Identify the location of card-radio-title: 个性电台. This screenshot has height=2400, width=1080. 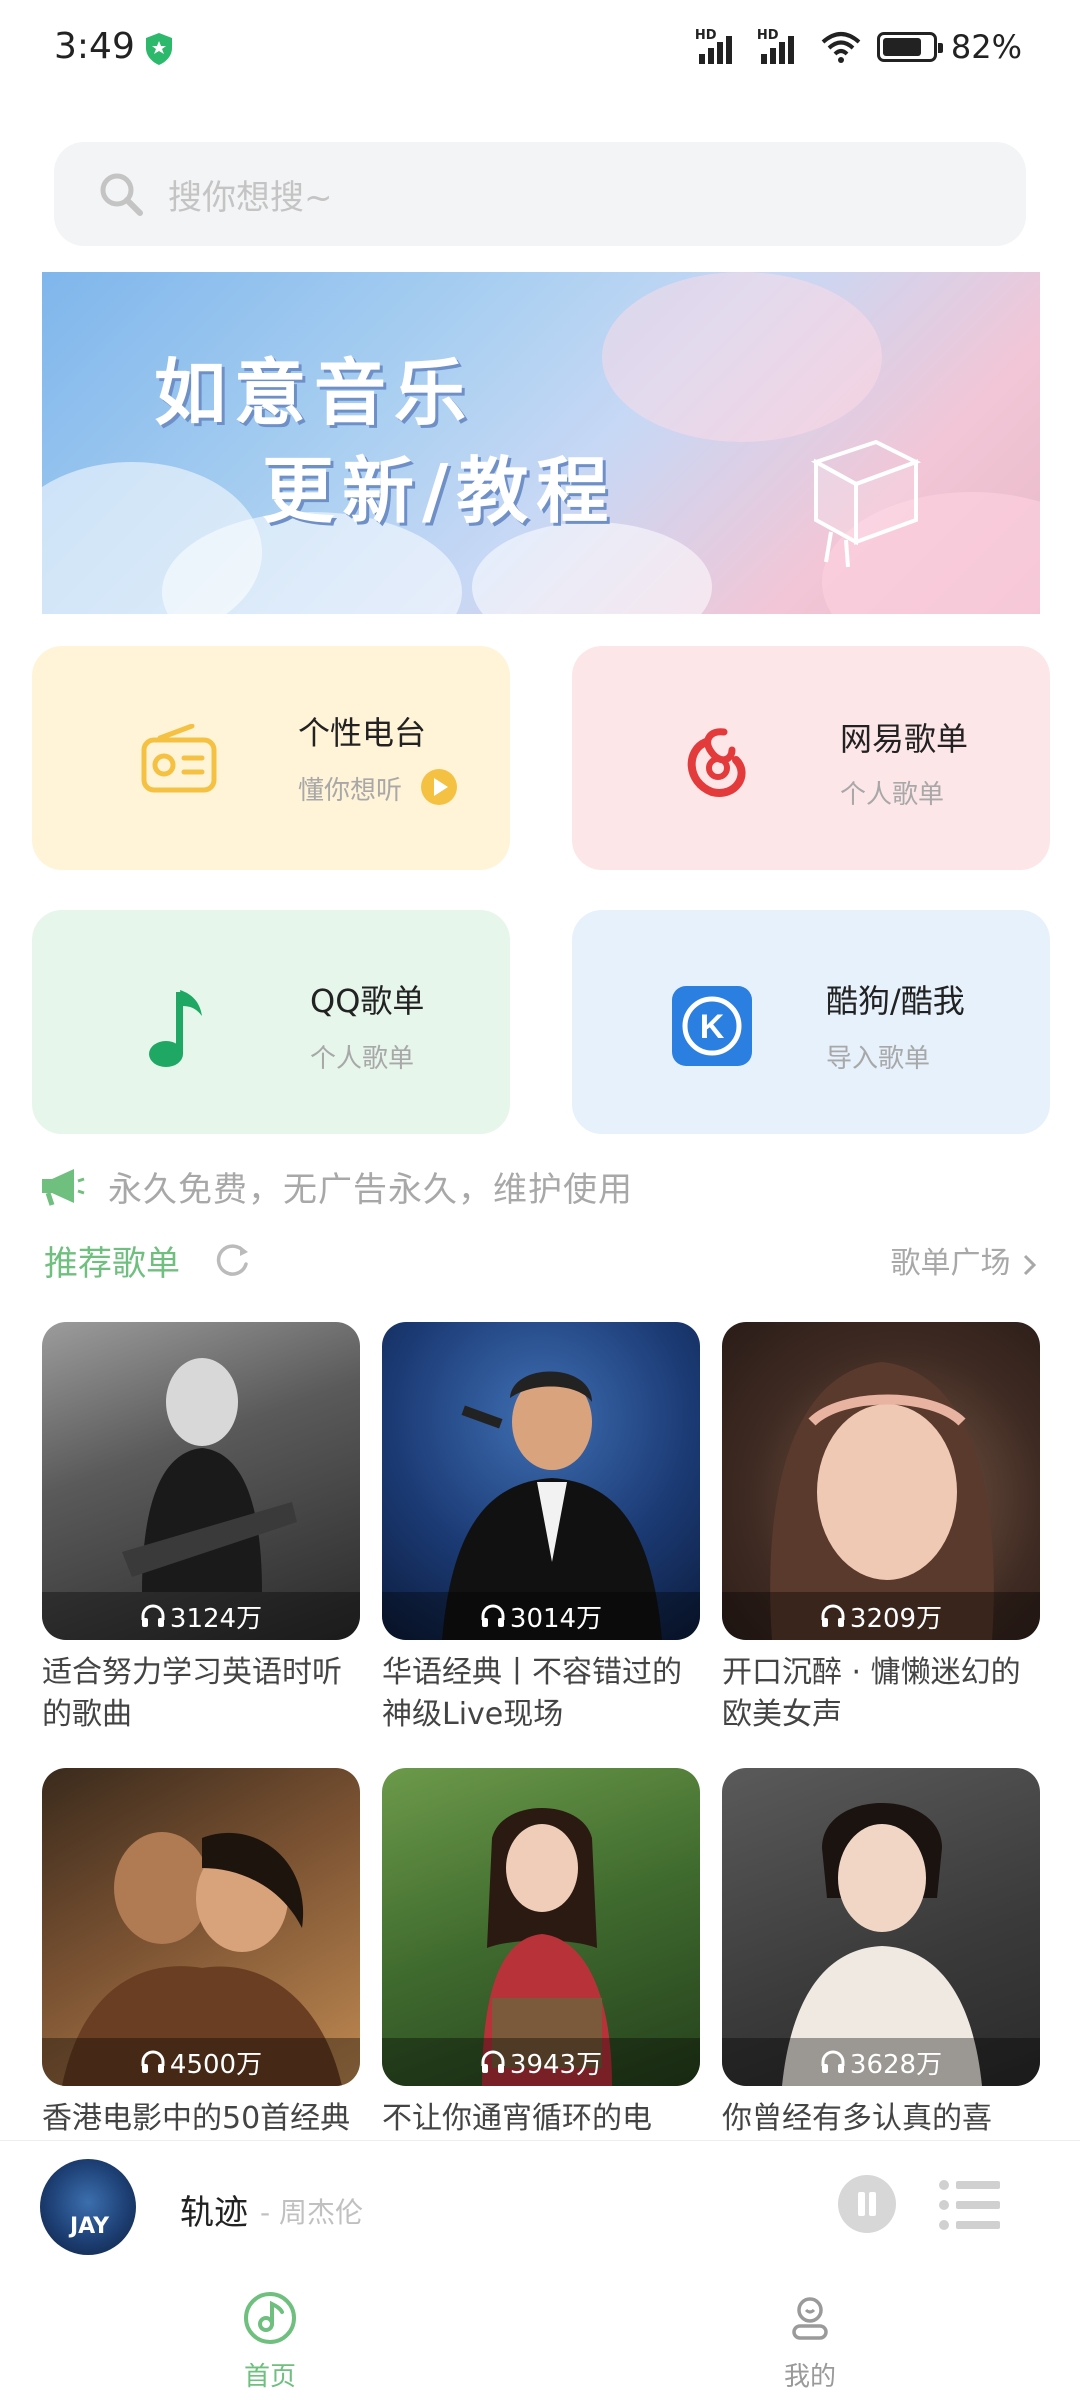
(362, 733).